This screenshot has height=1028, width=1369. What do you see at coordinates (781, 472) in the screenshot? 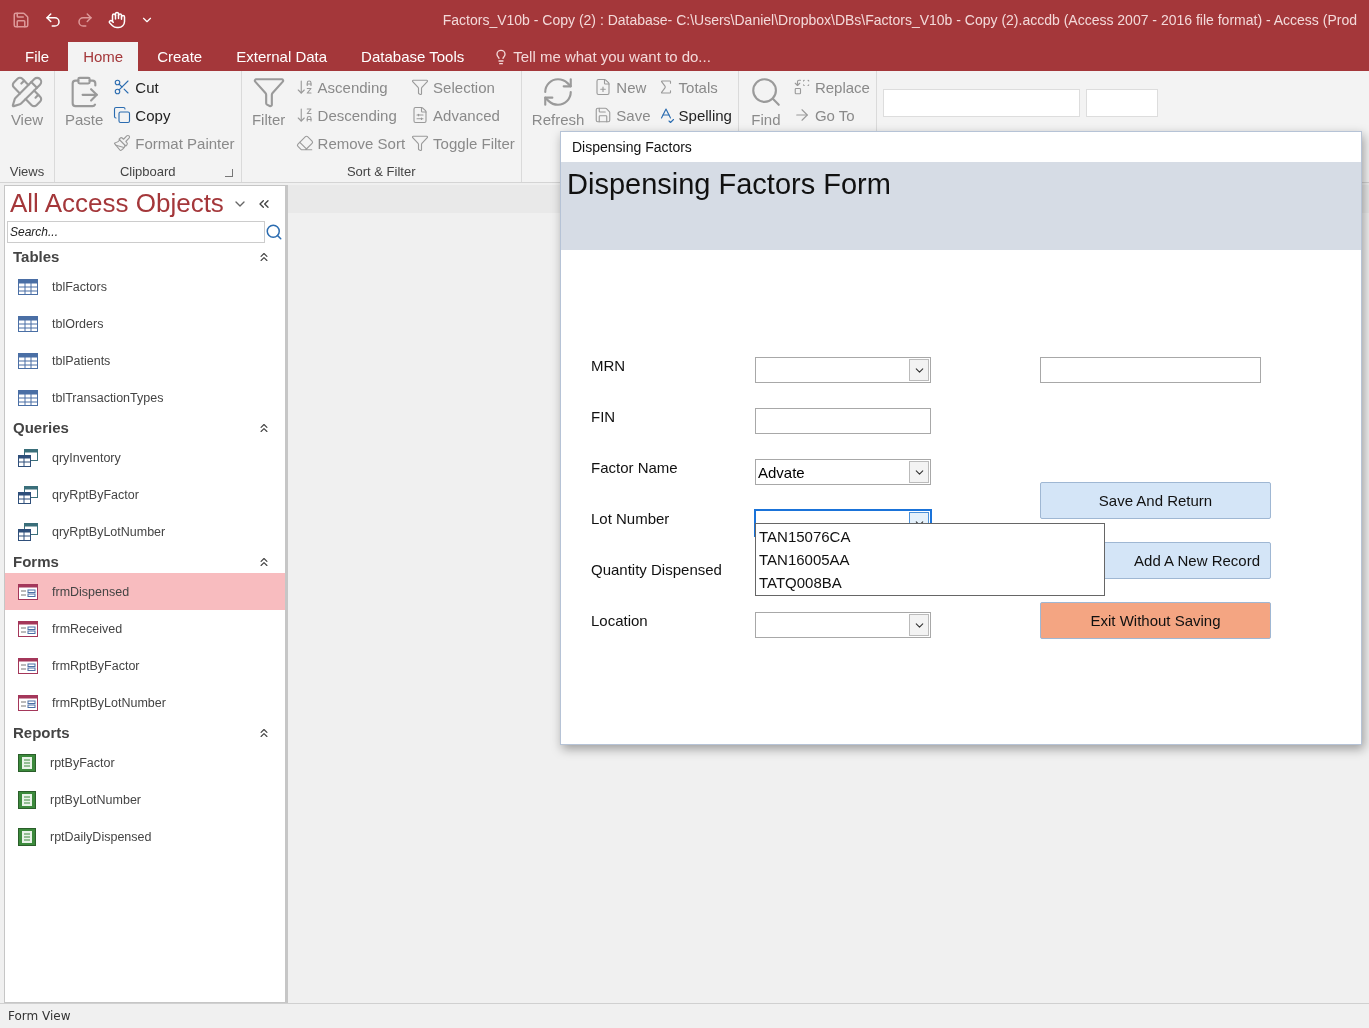
I see `combo-value: Advate` at bounding box center [781, 472].